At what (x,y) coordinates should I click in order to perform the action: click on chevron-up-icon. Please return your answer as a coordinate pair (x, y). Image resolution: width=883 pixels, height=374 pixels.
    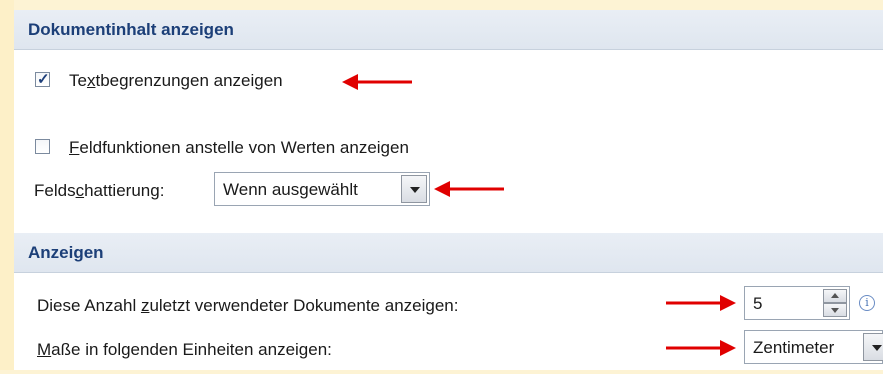
    Looking at the image, I should click on (835, 295).